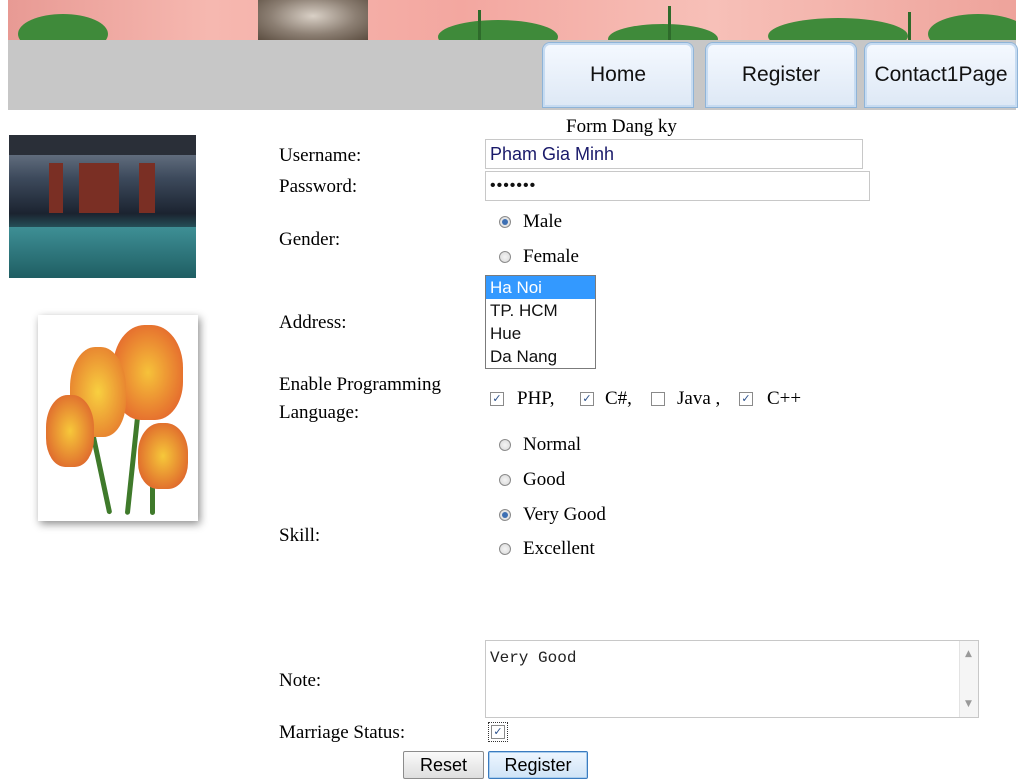 The width and height of the screenshot is (1019, 779). I want to click on gender-male-radio, so click(505, 222).